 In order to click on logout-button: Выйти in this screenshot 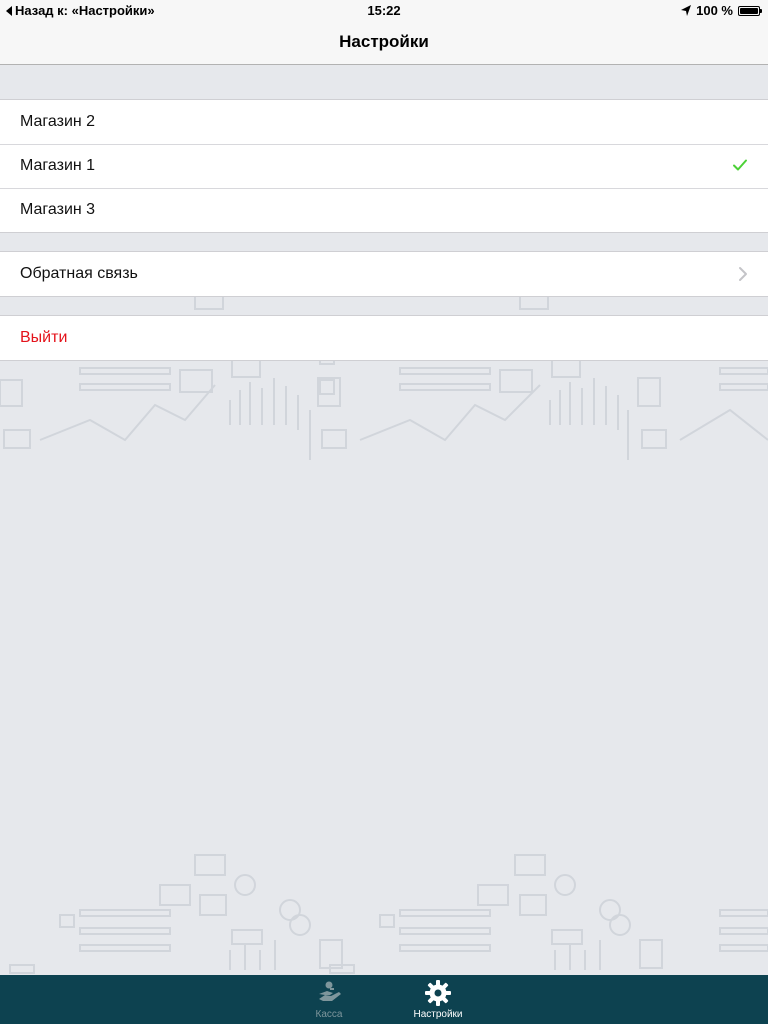, I will do `click(384, 338)`.